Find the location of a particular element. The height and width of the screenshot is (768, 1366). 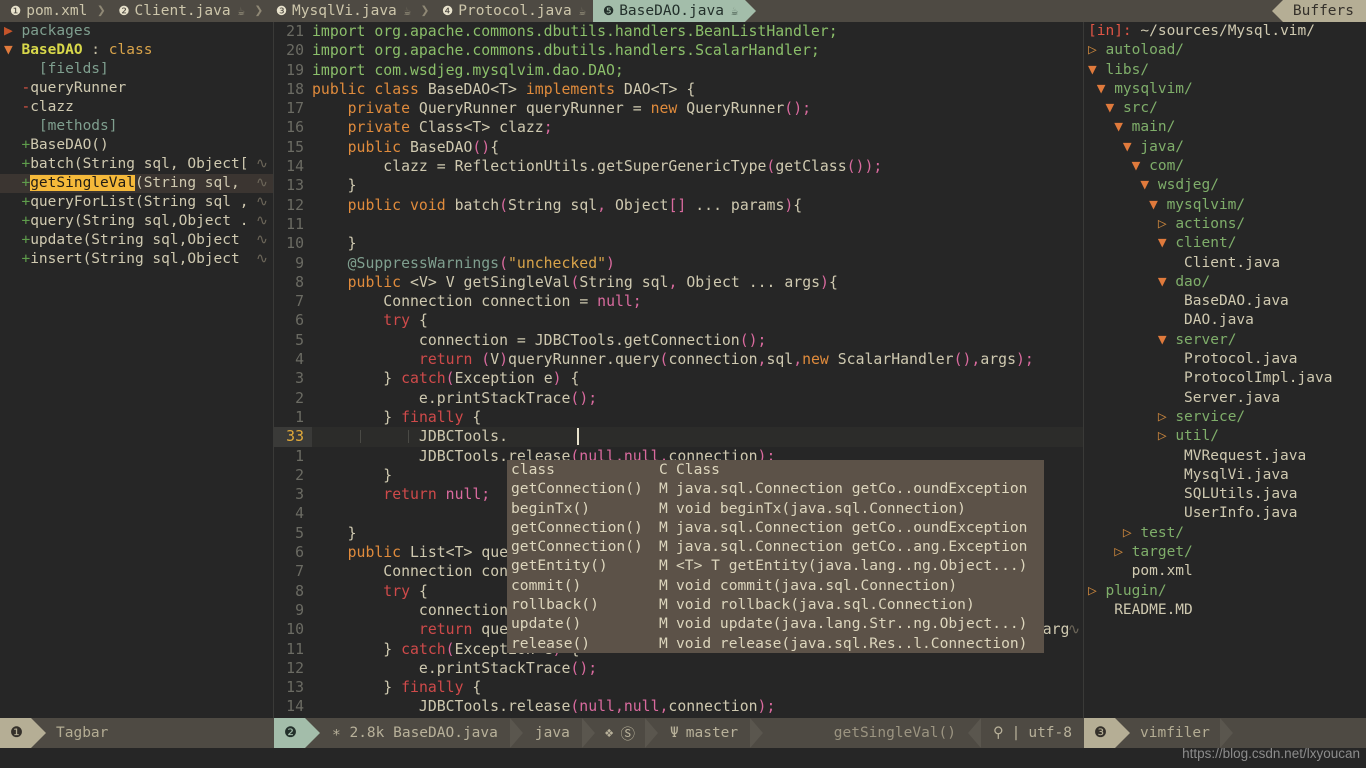

tagbar-tag-name: batch(String sql, Object[ is located at coordinates (139, 164).